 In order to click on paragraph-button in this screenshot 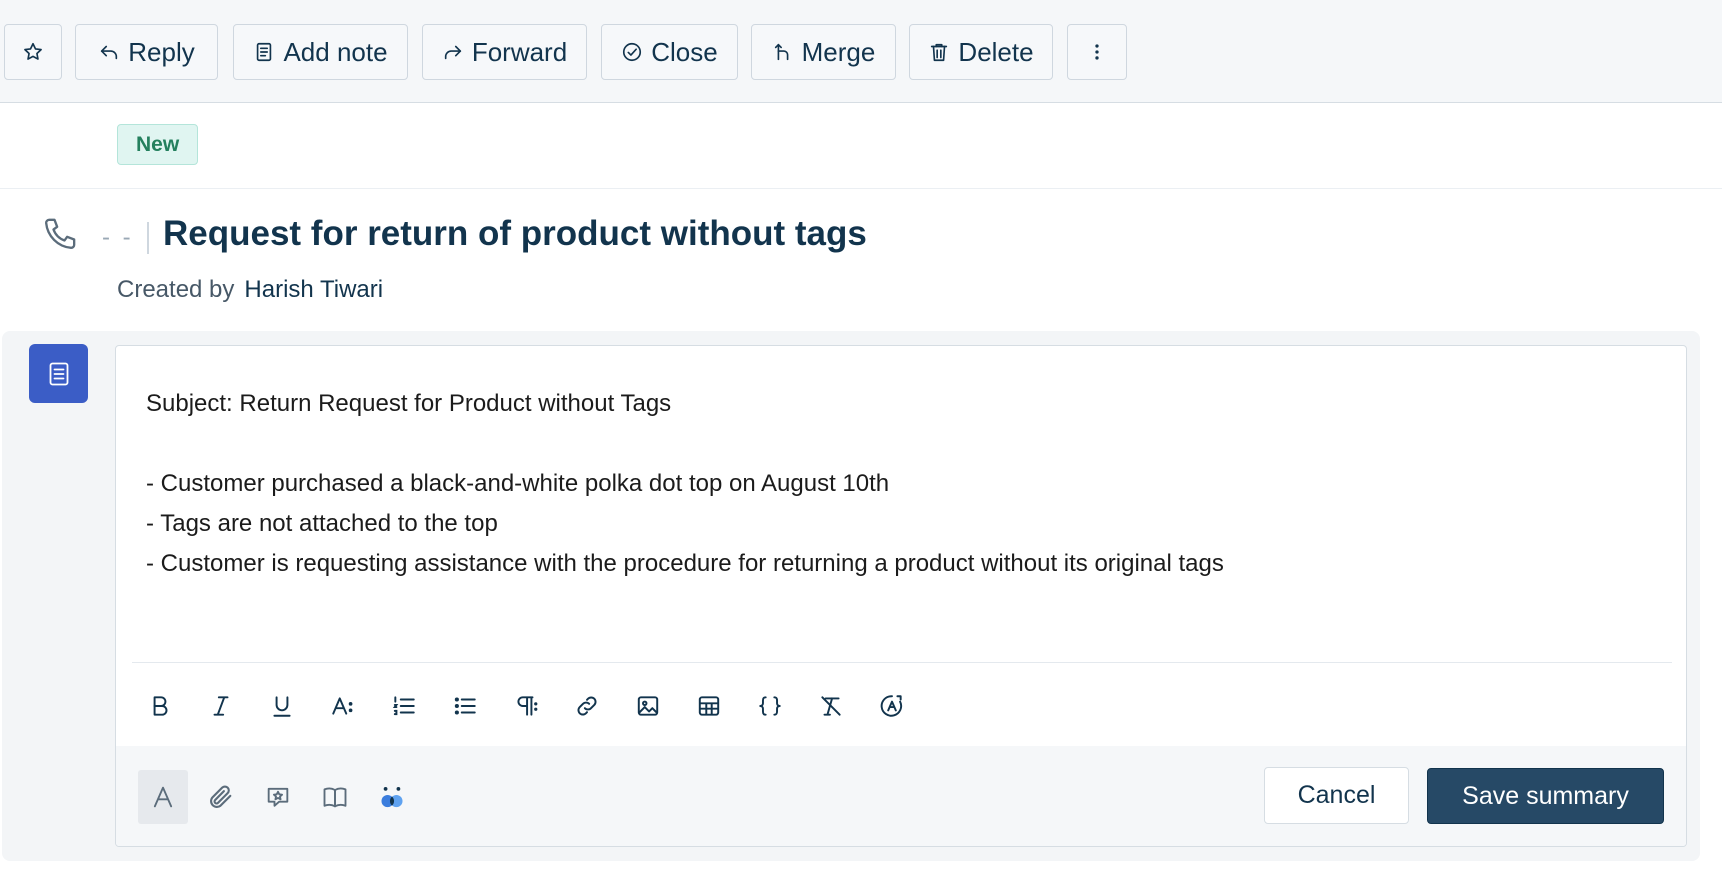, I will do `click(526, 706)`.